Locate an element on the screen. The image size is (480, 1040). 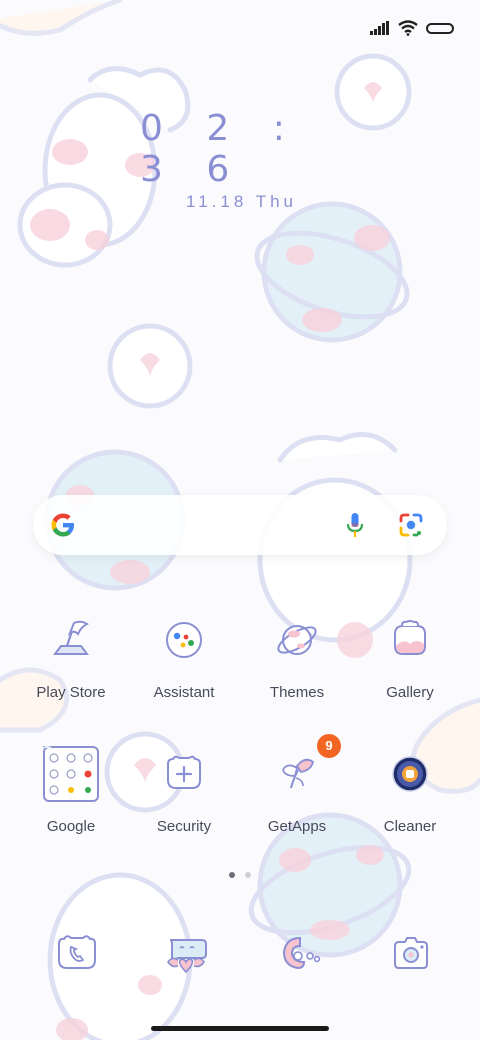
cleaner-icon is located at coordinates (410, 774).